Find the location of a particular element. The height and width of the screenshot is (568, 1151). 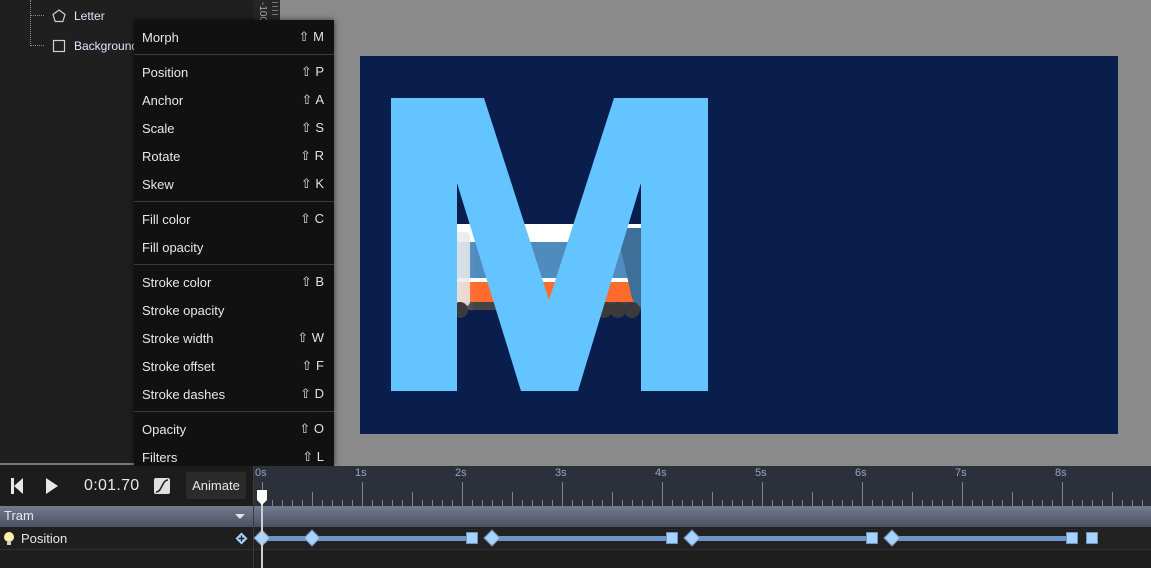

tick-label: 2s is located at coordinates (461, 473).